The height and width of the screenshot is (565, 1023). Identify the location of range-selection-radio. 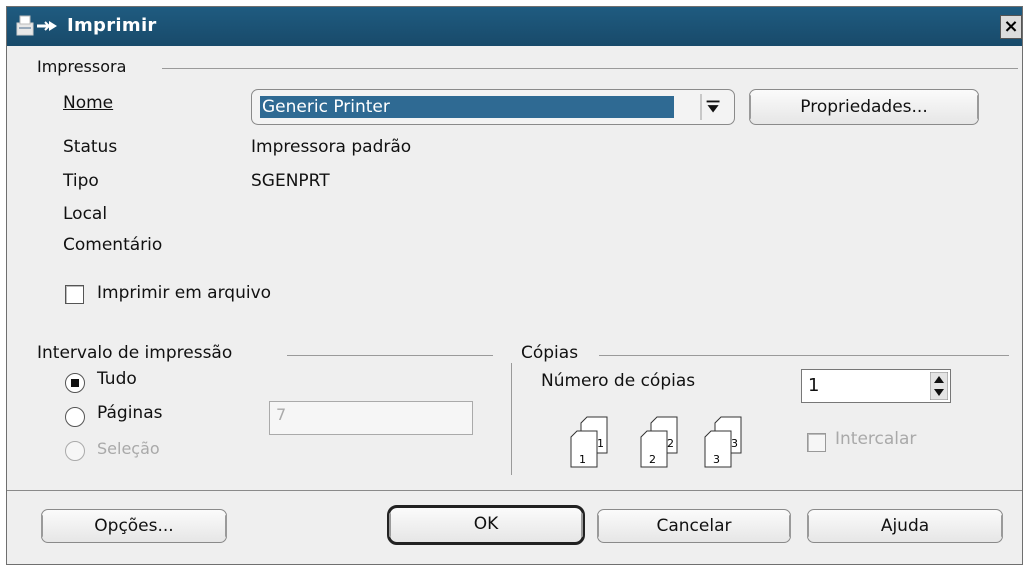
(75, 451).